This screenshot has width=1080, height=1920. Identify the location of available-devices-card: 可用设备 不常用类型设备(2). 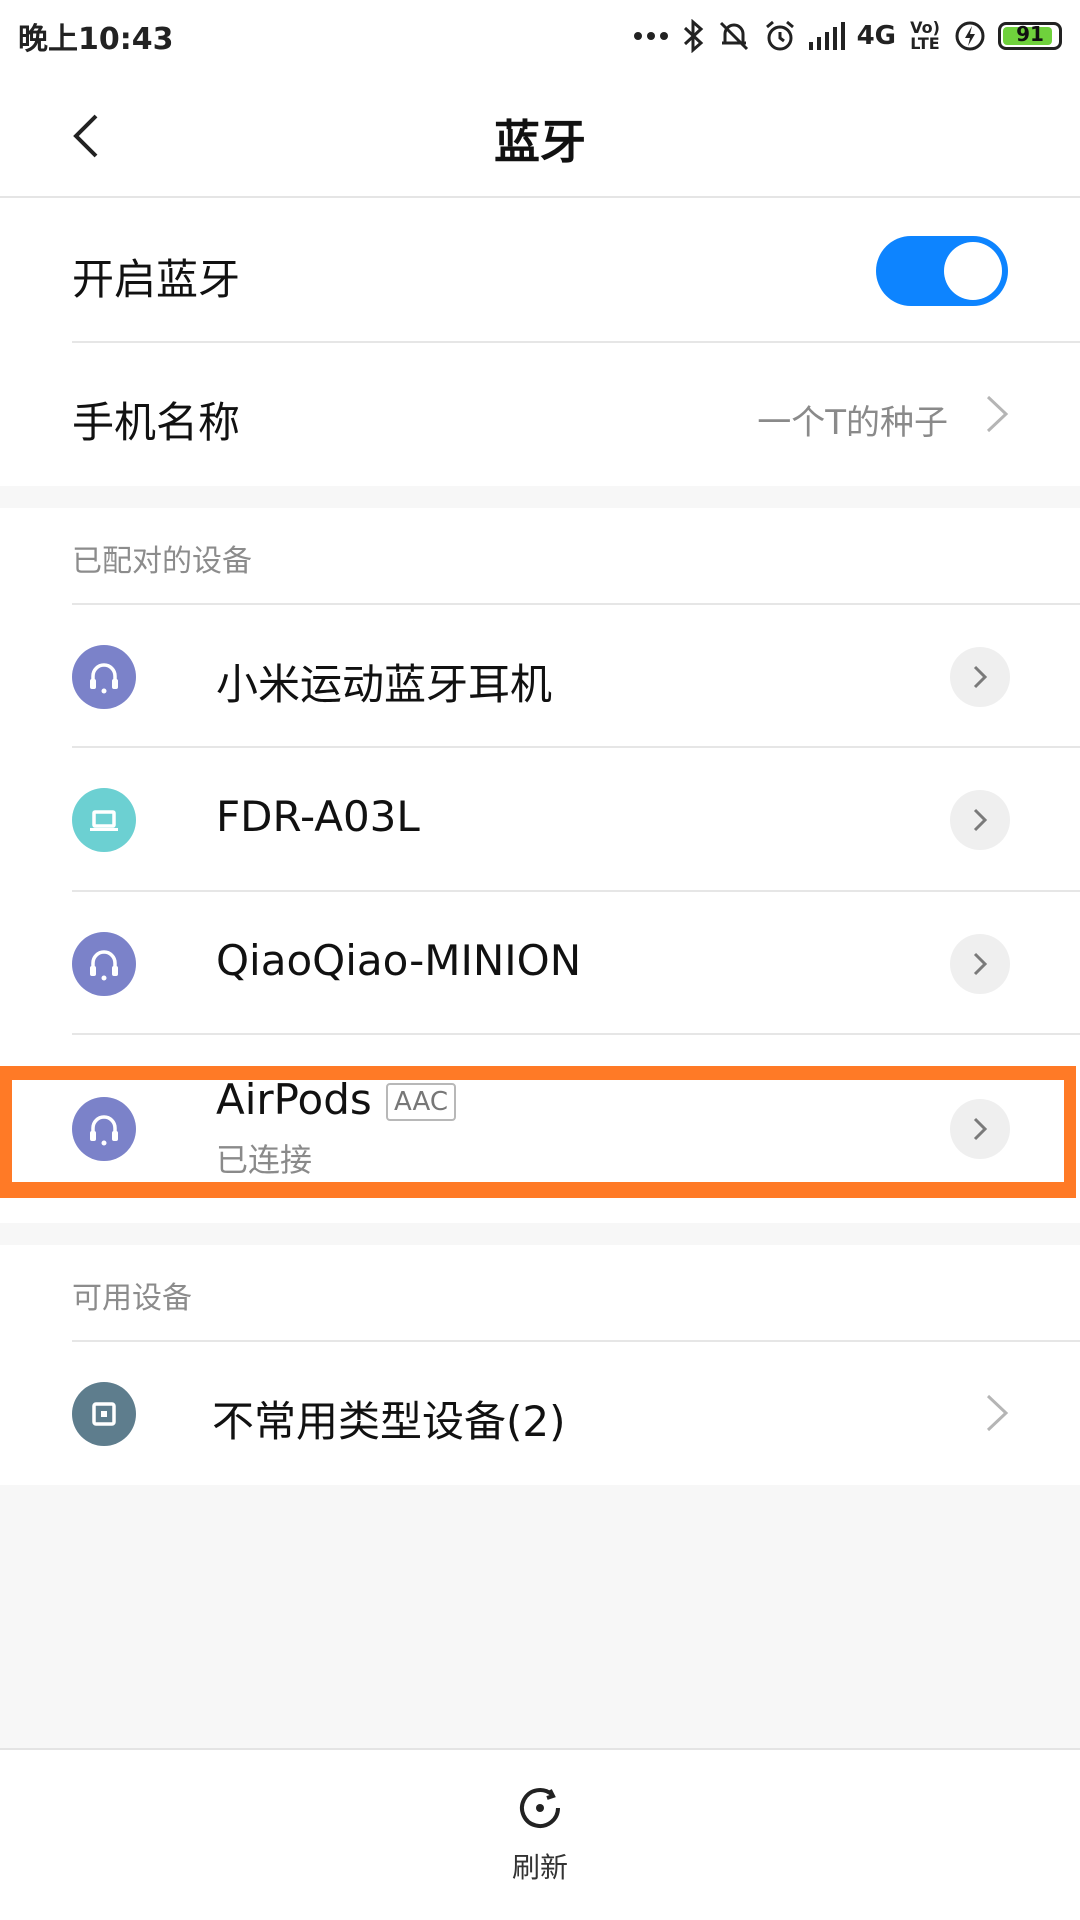
(540, 1365).